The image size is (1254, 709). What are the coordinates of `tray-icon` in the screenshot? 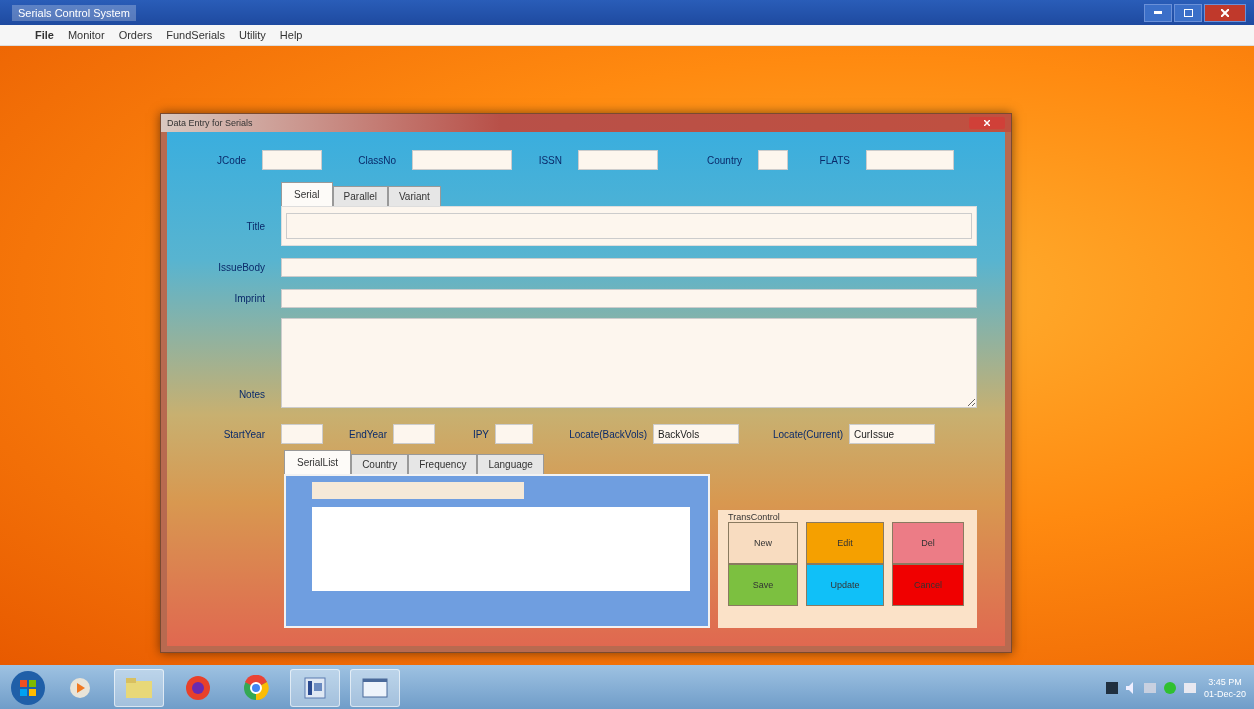 It's located at (1189, 687).